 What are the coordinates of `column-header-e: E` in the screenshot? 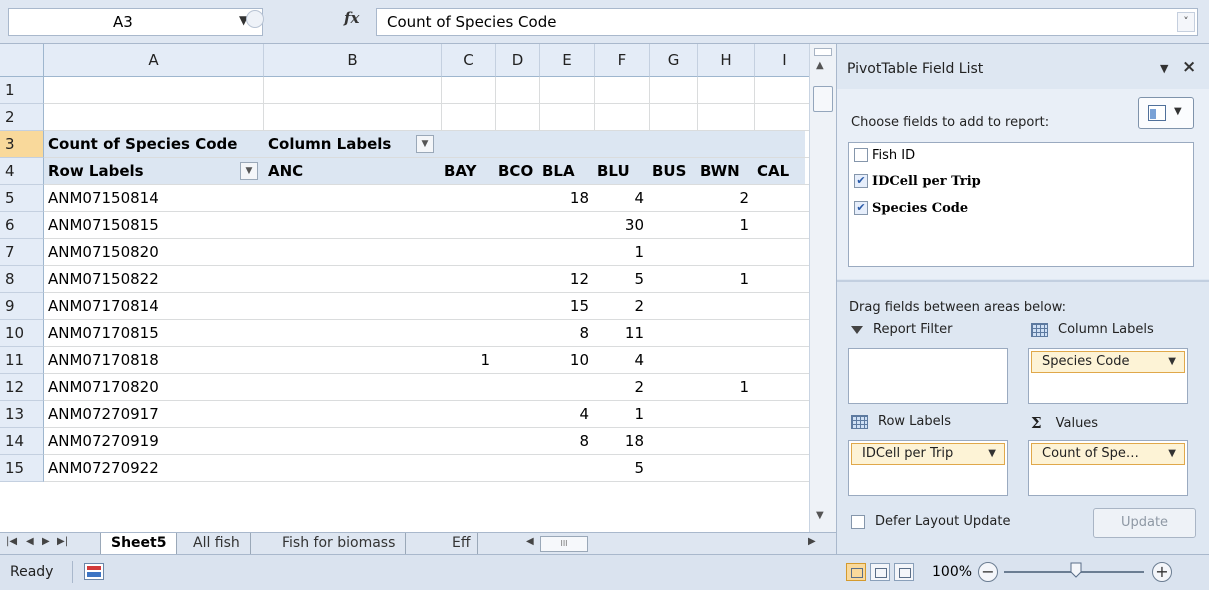 It's located at (567, 60).